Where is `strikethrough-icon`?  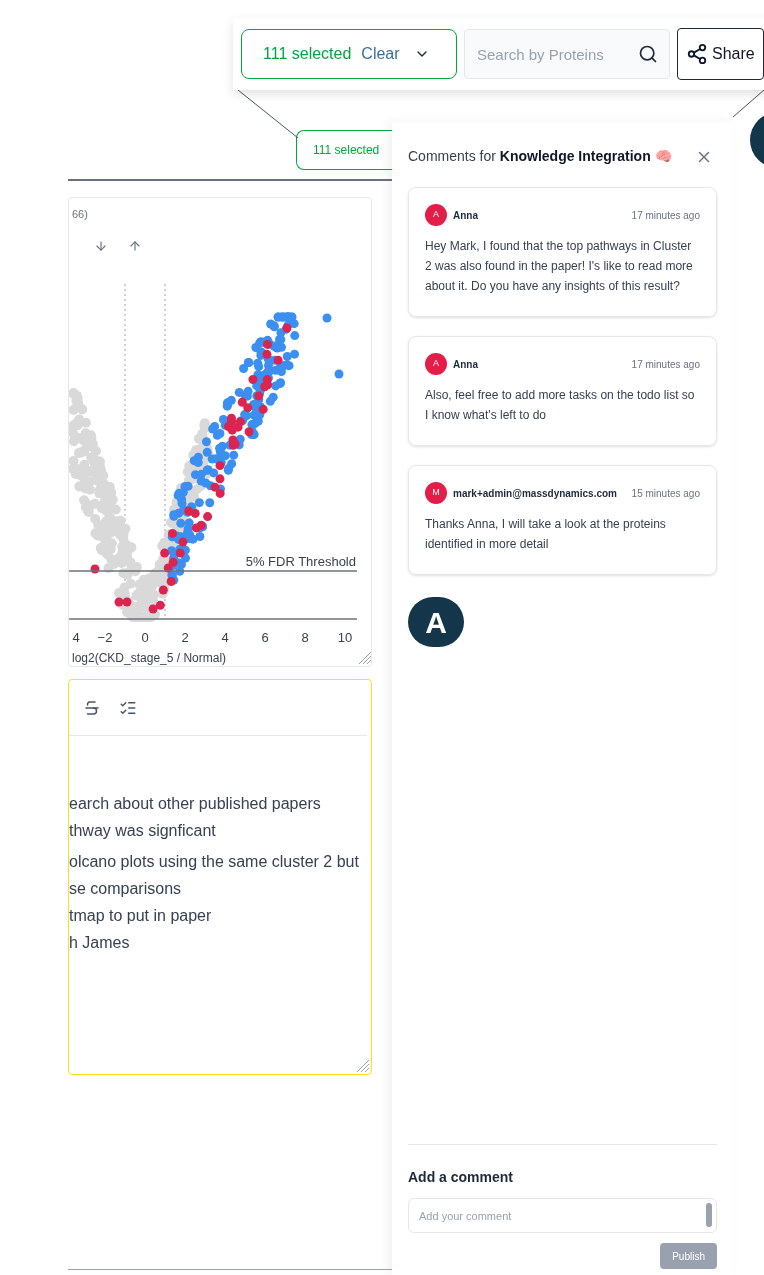
strikethrough-icon is located at coordinates (92, 707).